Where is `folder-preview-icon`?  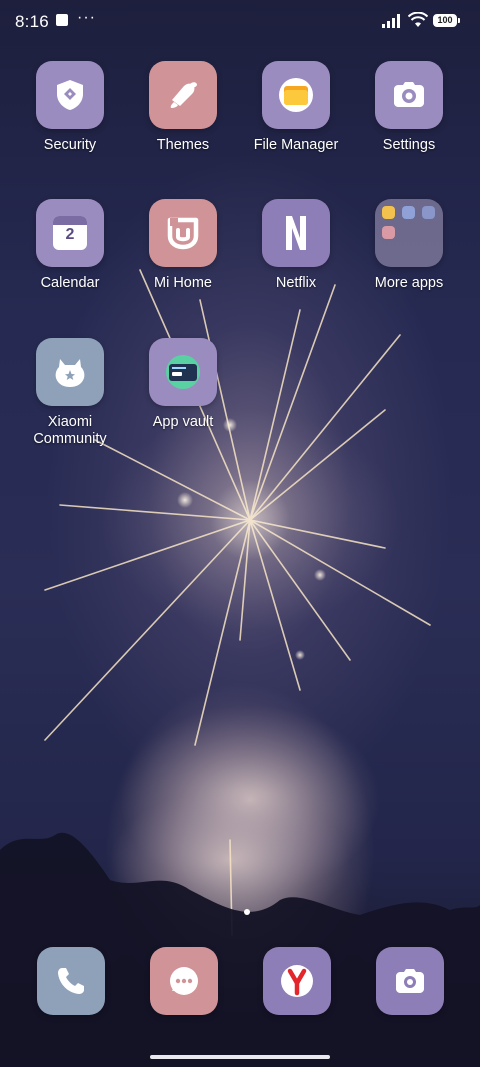 folder-preview-icon is located at coordinates (409, 233).